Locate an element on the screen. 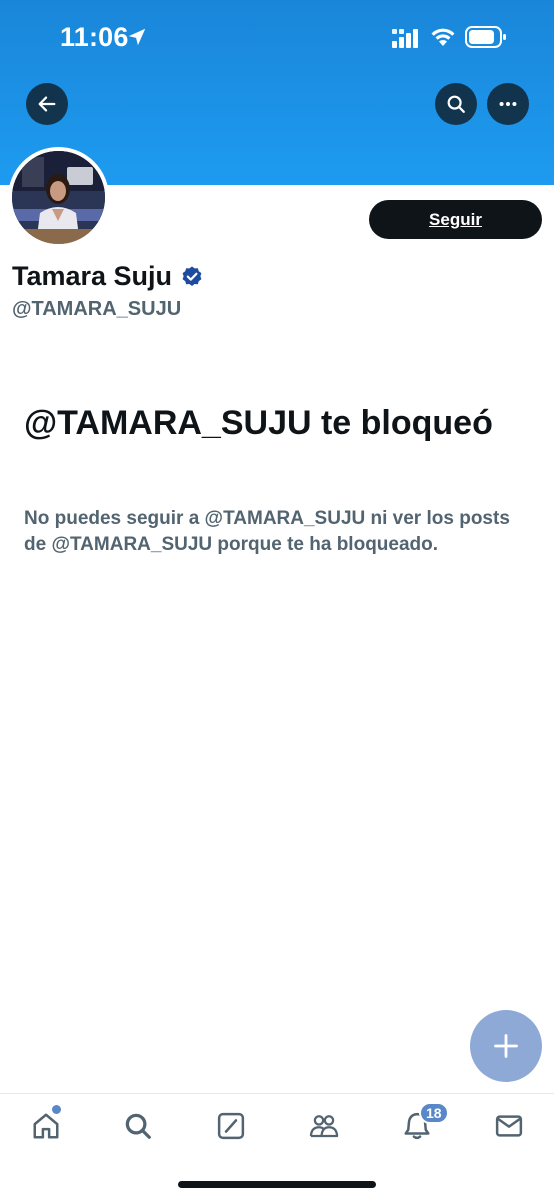 The height and width of the screenshot is (1200, 554). search-button is located at coordinates (456, 104).